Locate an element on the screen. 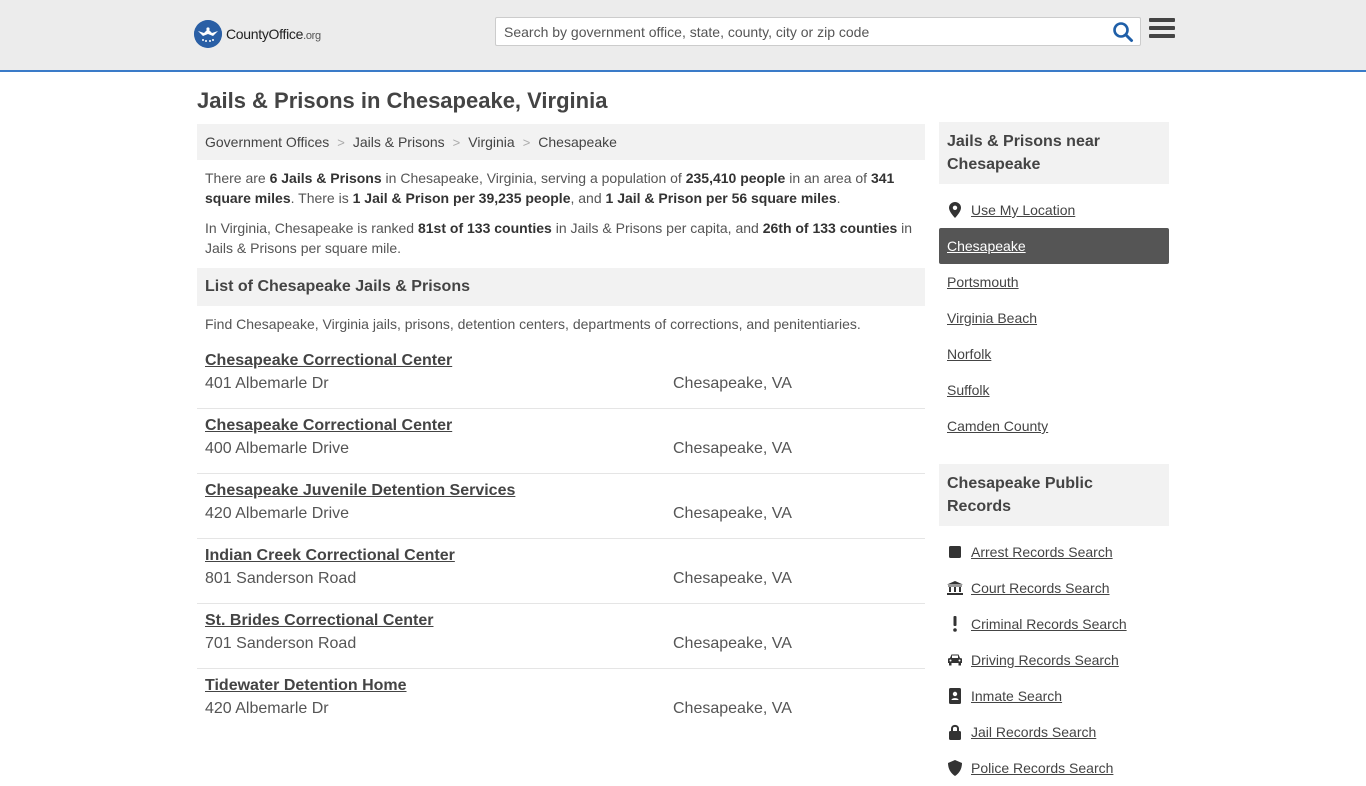 The image size is (1366, 786). records-item-driving: Driving Records Search is located at coordinates (1054, 660).